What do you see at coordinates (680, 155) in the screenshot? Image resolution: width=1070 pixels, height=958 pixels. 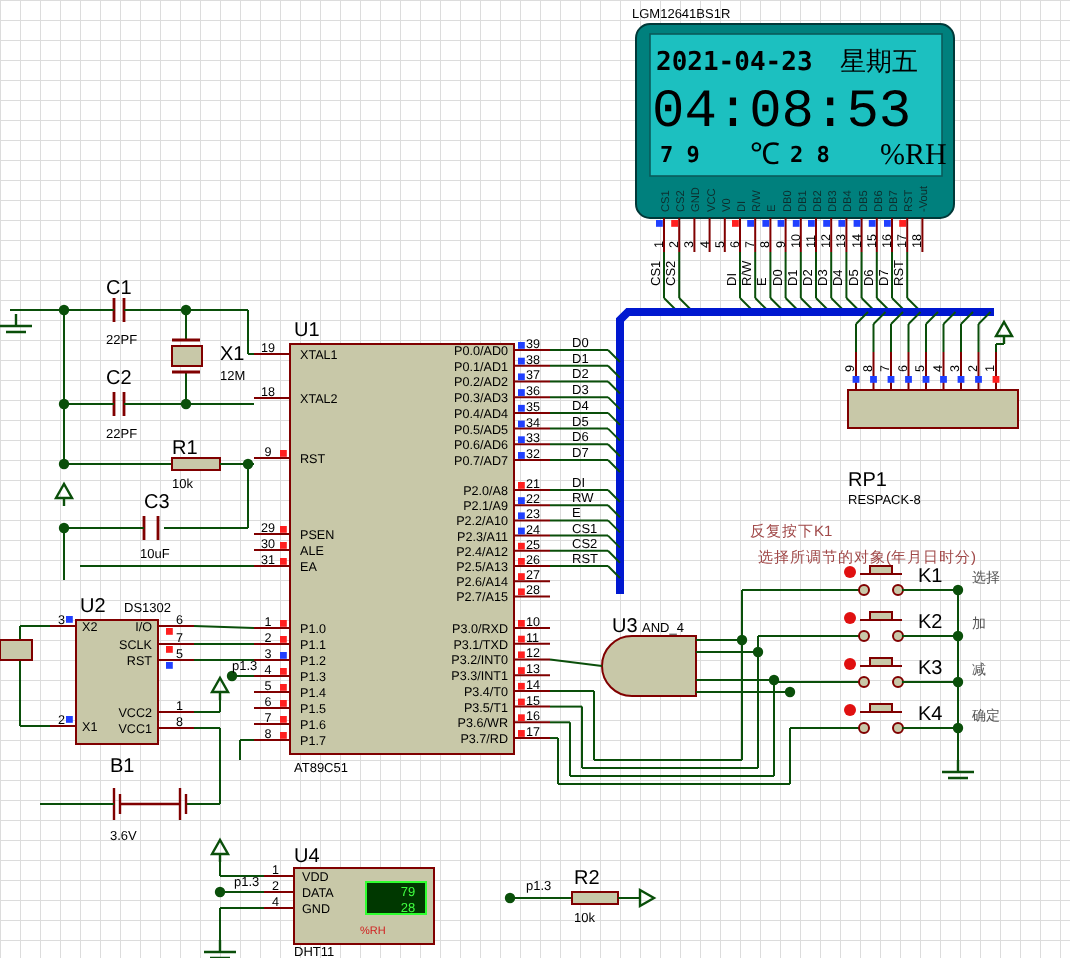 I see `lcd-humidity-value: 7 9` at bounding box center [680, 155].